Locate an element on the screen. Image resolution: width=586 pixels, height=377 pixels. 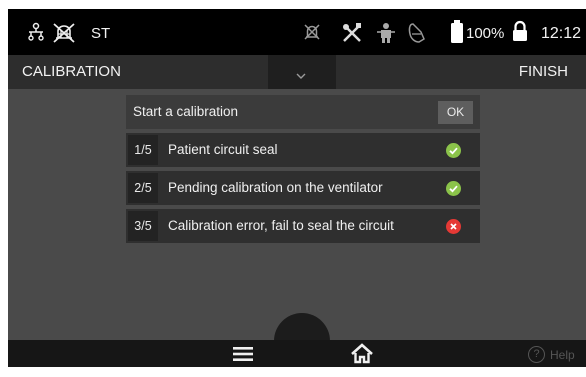
clock: 12:12 is located at coordinates (561, 33).